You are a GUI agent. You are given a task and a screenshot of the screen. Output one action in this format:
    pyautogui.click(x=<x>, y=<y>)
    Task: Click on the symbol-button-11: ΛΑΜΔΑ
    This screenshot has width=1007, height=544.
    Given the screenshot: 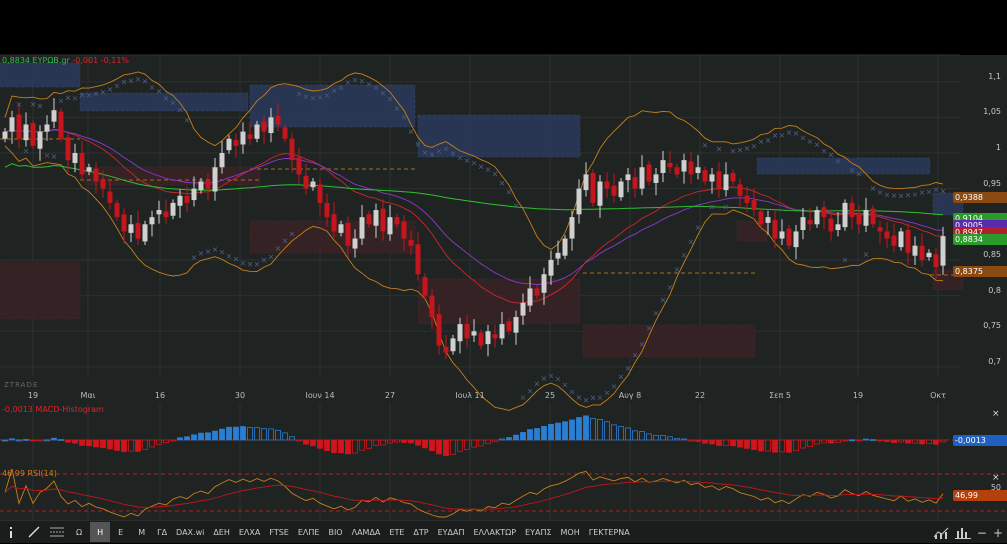 What is the action you would take?
    pyautogui.click(x=366, y=532)
    